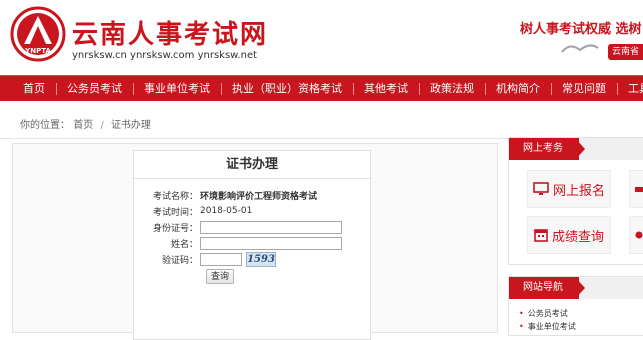 This screenshot has height=340, width=643. I want to click on online-exam-panel: 网上考务 网上报名 成绩查询, so click(575, 201).